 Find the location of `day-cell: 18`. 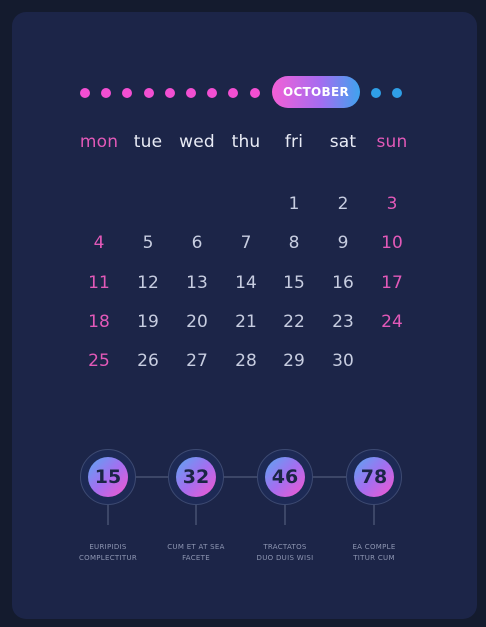

day-cell: 18 is located at coordinates (99, 322).